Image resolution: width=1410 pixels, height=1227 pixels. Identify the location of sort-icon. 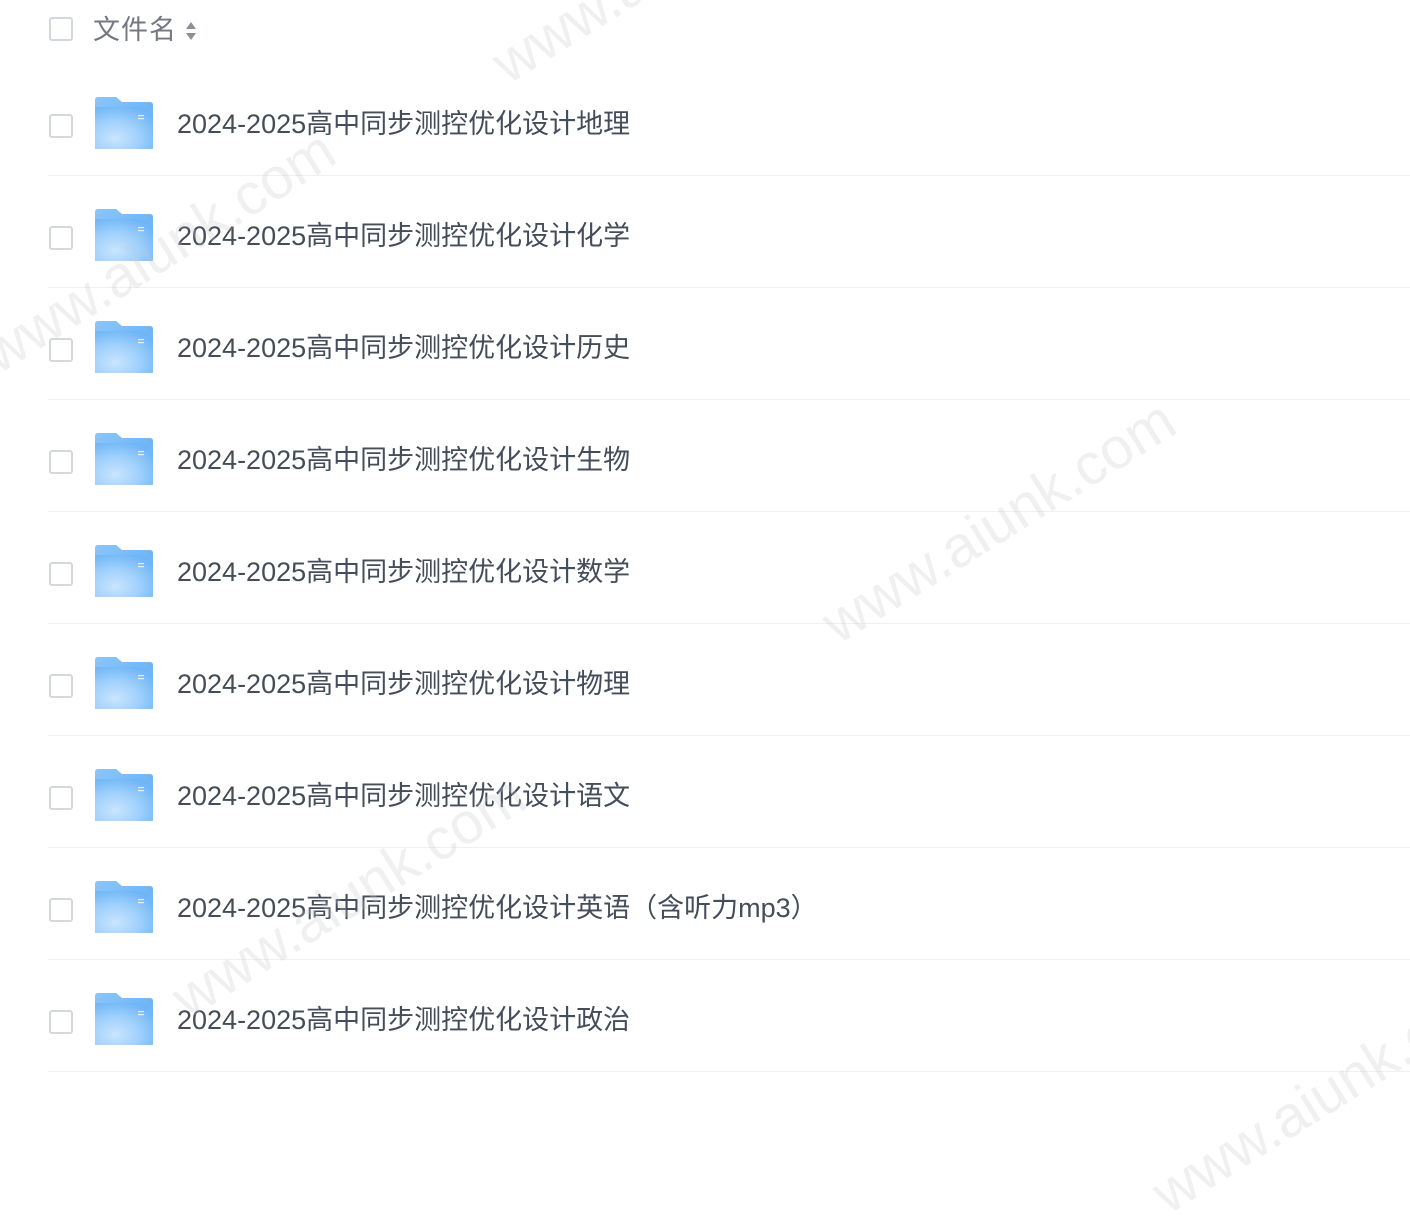
(191, 31).